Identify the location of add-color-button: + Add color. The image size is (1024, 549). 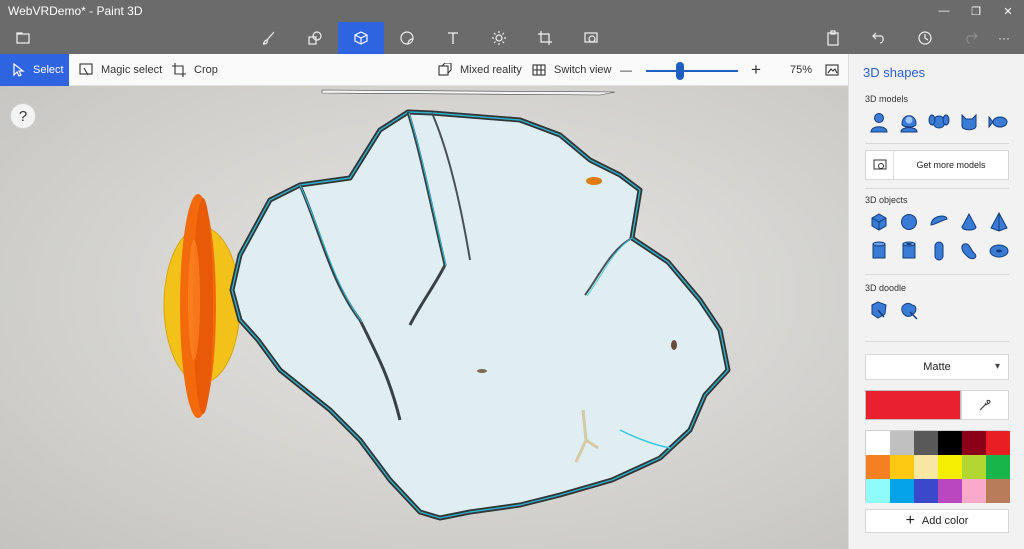
(937, 521).